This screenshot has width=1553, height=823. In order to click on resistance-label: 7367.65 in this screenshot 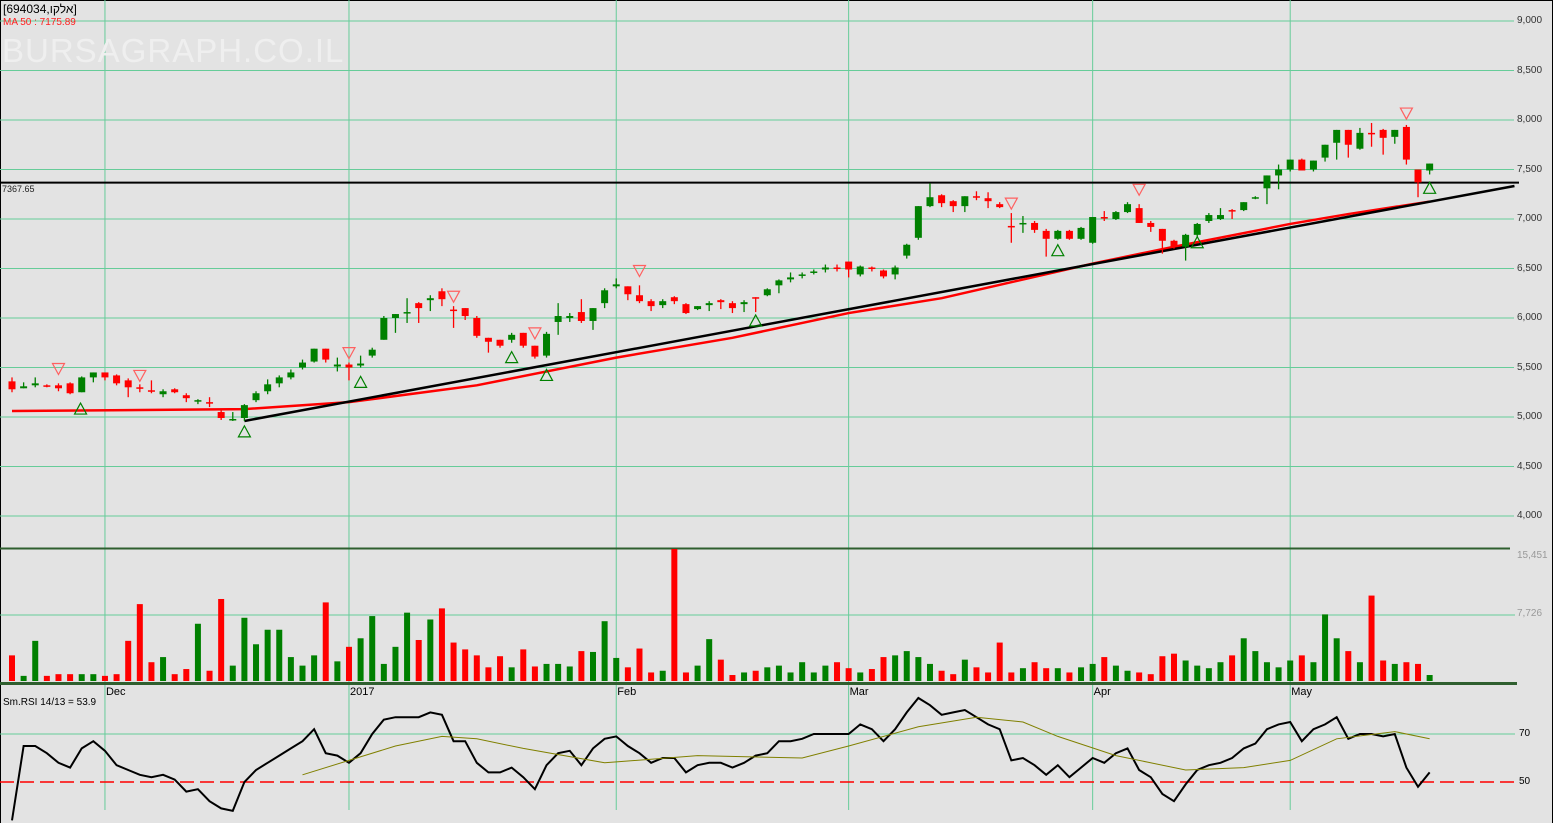, I will do `click(18, 189)`.